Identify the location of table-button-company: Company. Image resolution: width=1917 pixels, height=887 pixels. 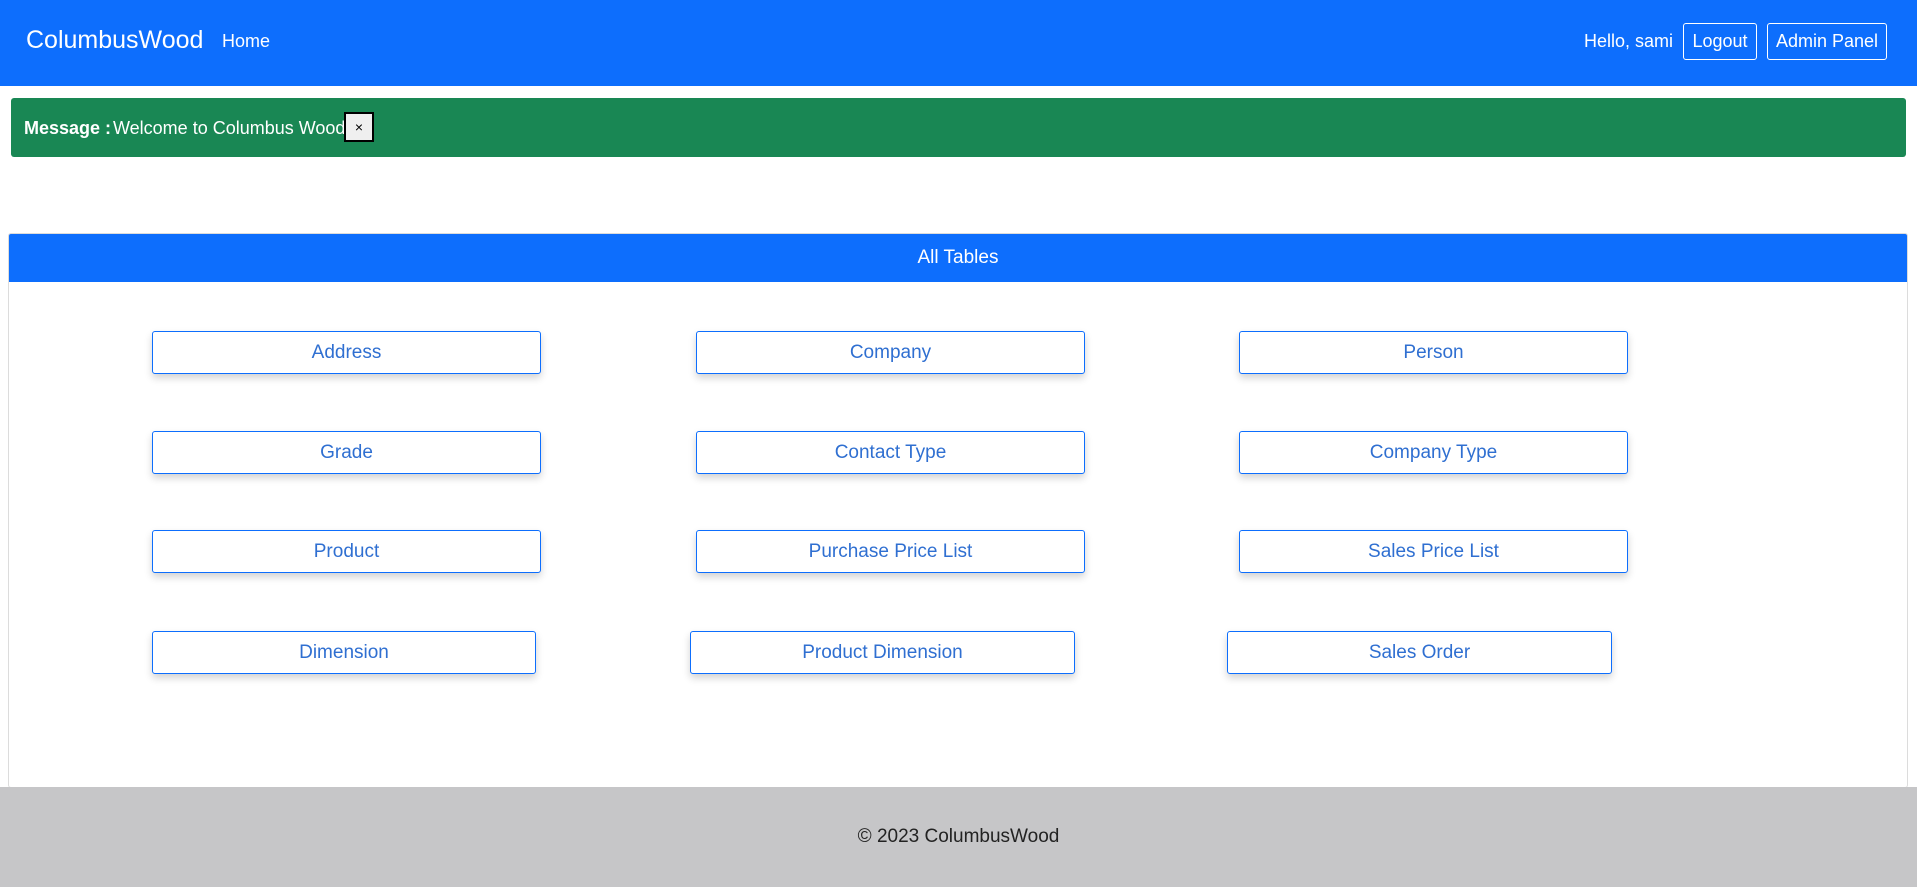
(890, 352).